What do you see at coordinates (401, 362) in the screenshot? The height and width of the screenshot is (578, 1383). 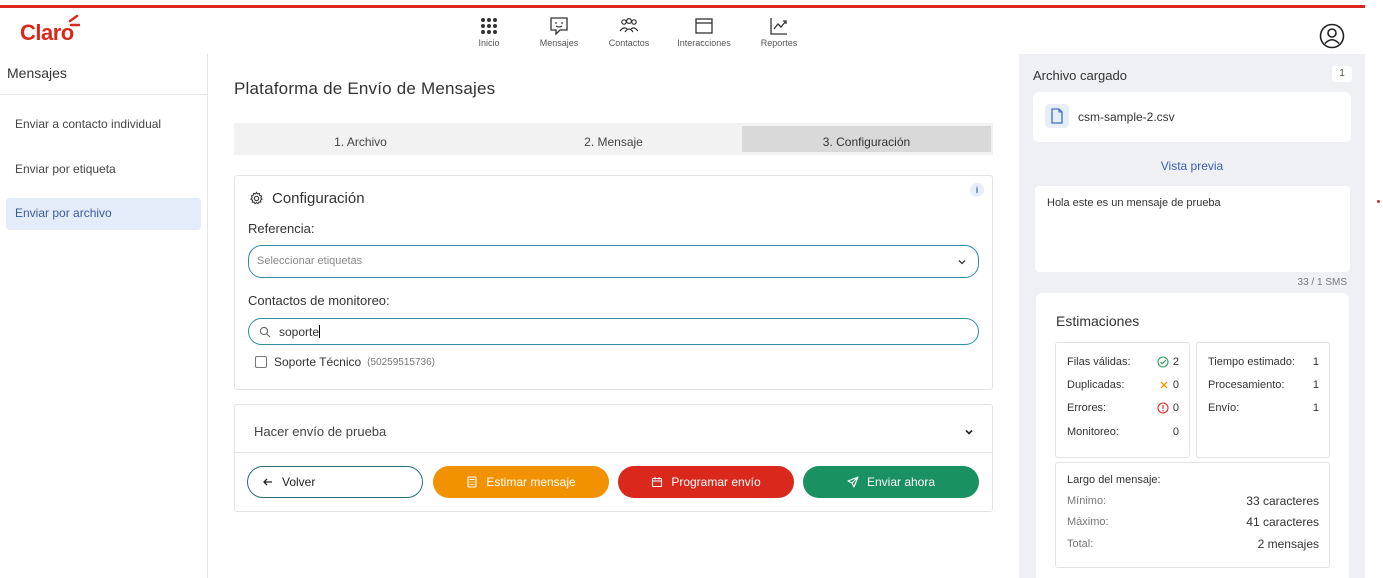 I see `contact-phone: (50259515736)` at bounding box center [401, 362].